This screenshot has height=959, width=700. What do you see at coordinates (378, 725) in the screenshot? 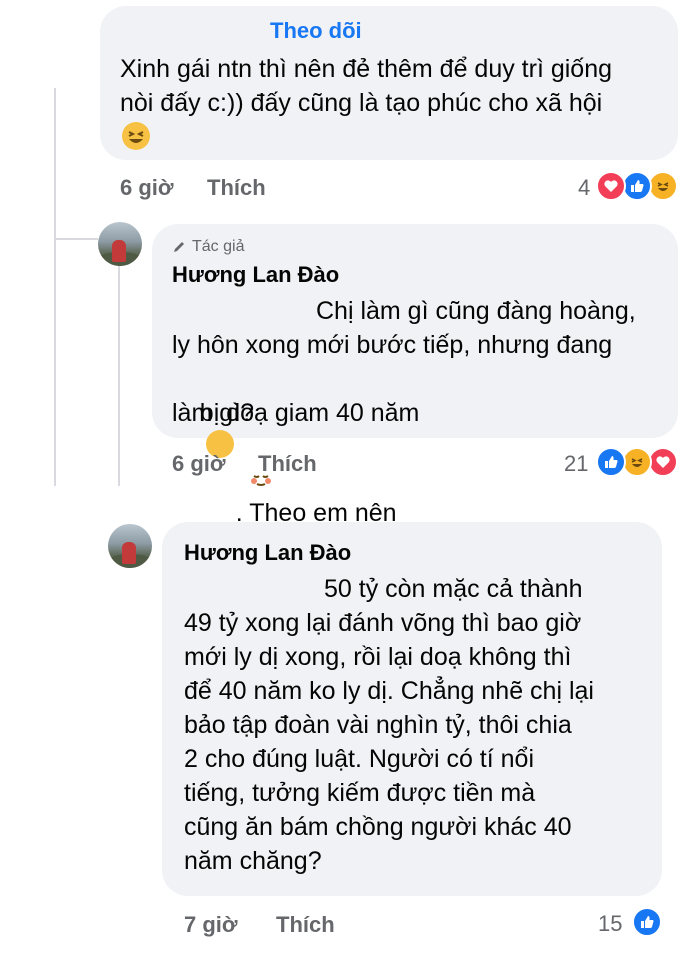
I see `comment-text-line-5: bảo tập đoàn vài nghìn tỷ, thôi chia` at bounding box center [378, 725].